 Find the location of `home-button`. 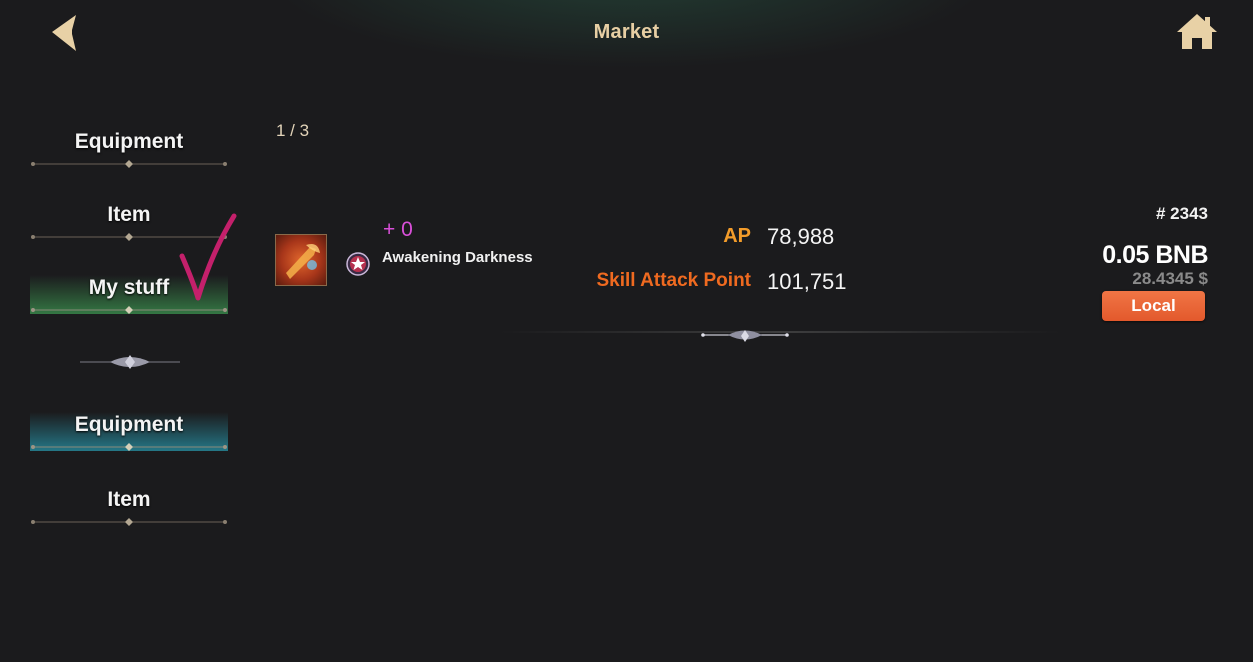

home-button is located at coordinates (1197, 32).